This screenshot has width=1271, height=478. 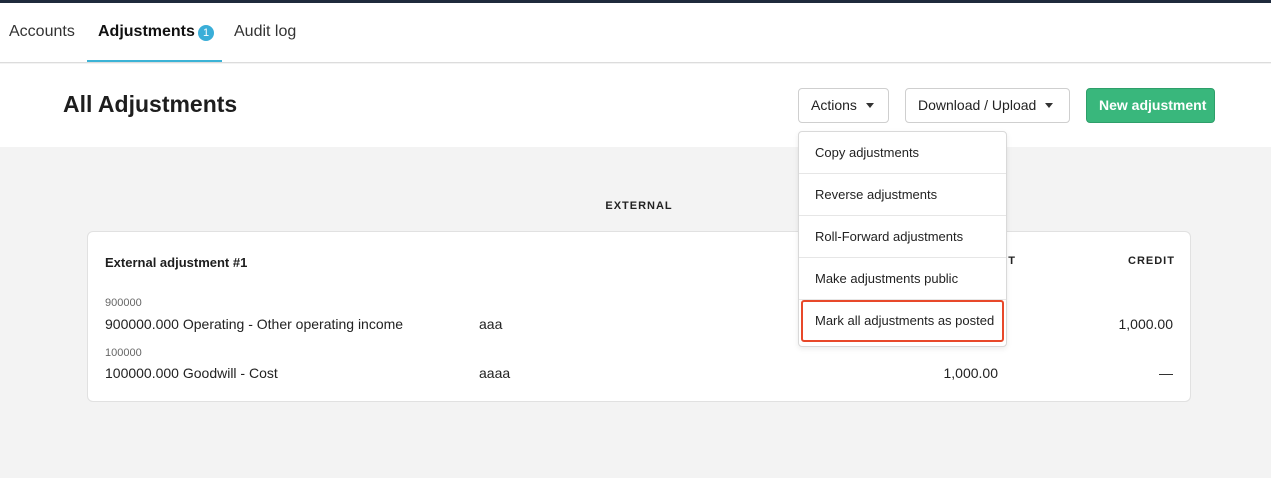 I want to click on download-upload-button-label: Download / Upload, so click(x=977, y=105).